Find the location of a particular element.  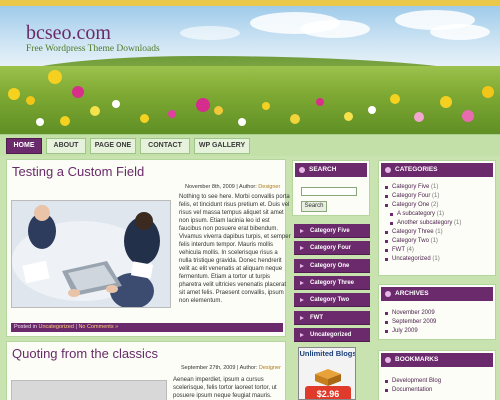

search-heading: SEARCH is located at coordinates (331, 170).